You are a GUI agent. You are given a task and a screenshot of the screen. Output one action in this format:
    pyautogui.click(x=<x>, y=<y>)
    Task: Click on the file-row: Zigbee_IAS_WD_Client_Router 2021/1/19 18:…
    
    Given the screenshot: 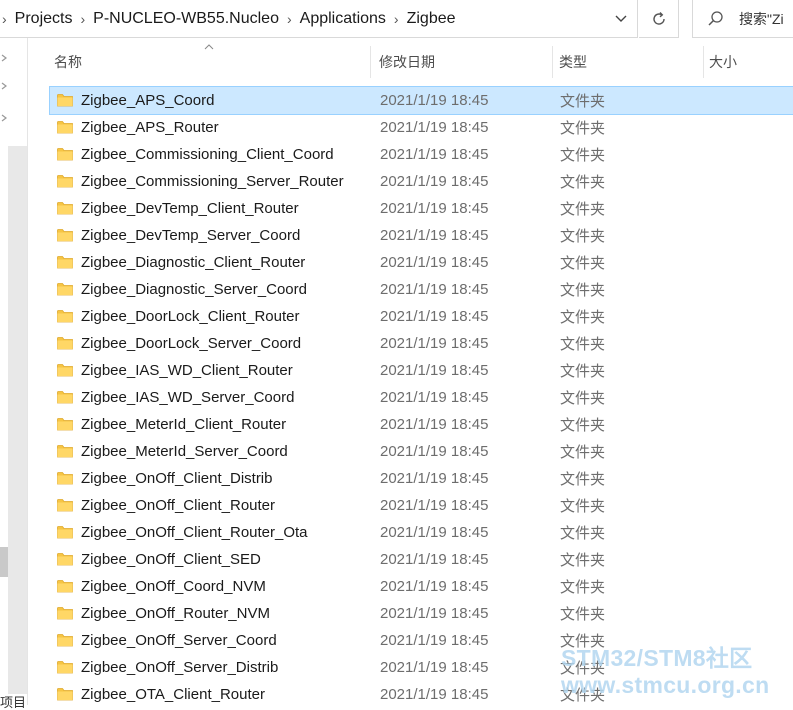 What is the action you would take?
    pyautogui.click(x=421, y=370)
    